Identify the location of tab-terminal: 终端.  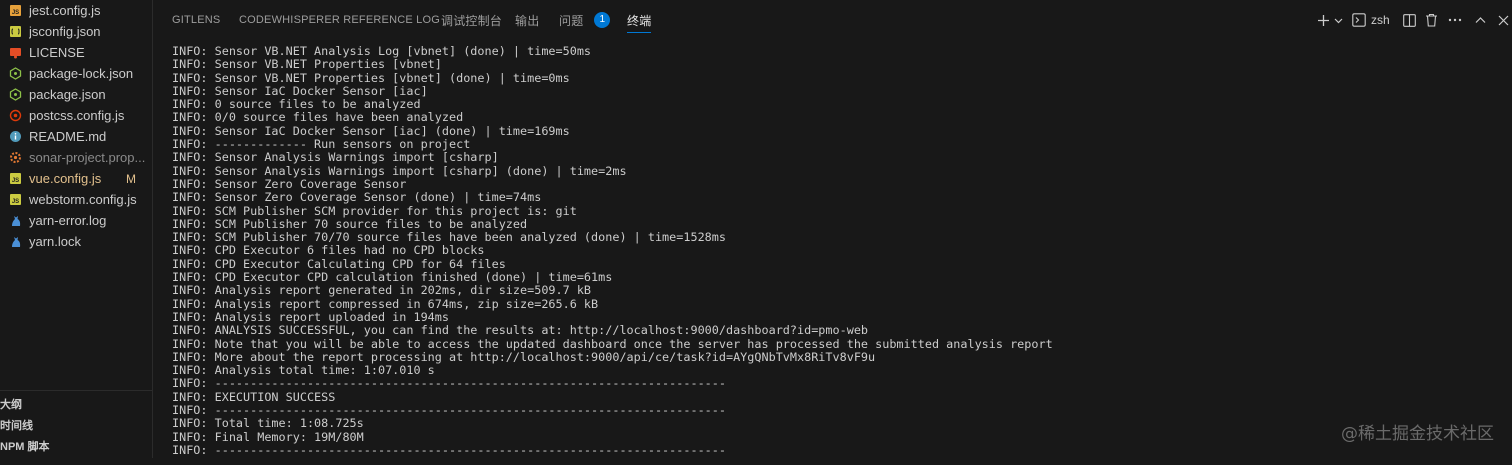
(639, 20).